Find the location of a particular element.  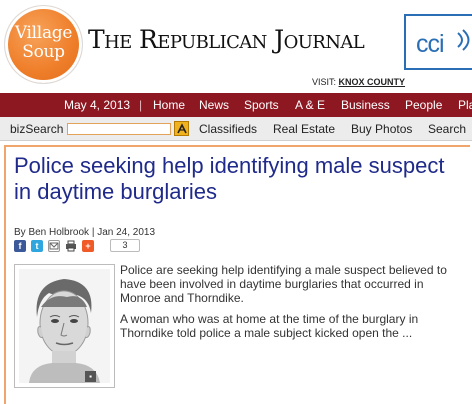

nav-item-places: Pla is located at coordinates (465, 105).